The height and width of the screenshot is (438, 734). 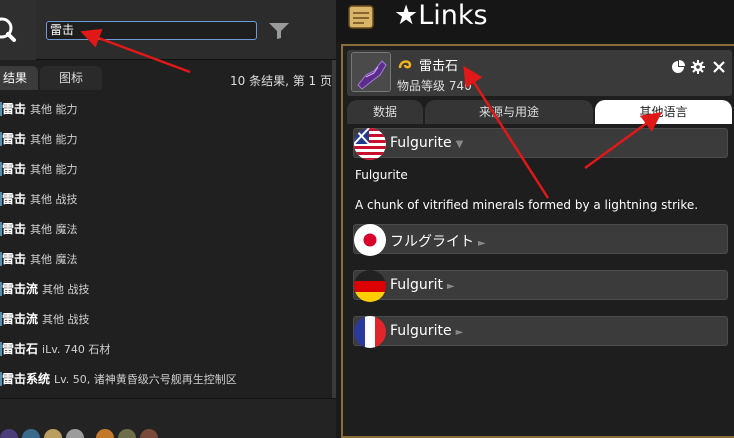 What do you see at coordinates (535, 21) in the screenshot?
I see `links-header: ★Links` at bounding box center [535, 21].